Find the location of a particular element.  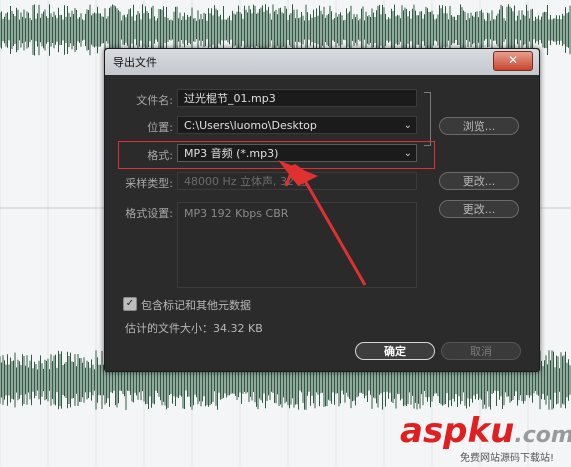

sample-type-label: 采样类型: is located at coordinates (149, 183).